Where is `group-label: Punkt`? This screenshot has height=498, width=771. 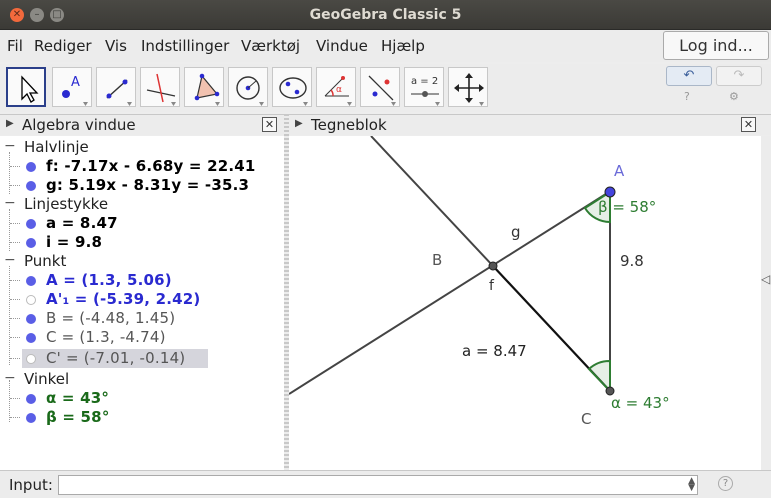 group-label: Punkt is located at coordinates (45, 261).